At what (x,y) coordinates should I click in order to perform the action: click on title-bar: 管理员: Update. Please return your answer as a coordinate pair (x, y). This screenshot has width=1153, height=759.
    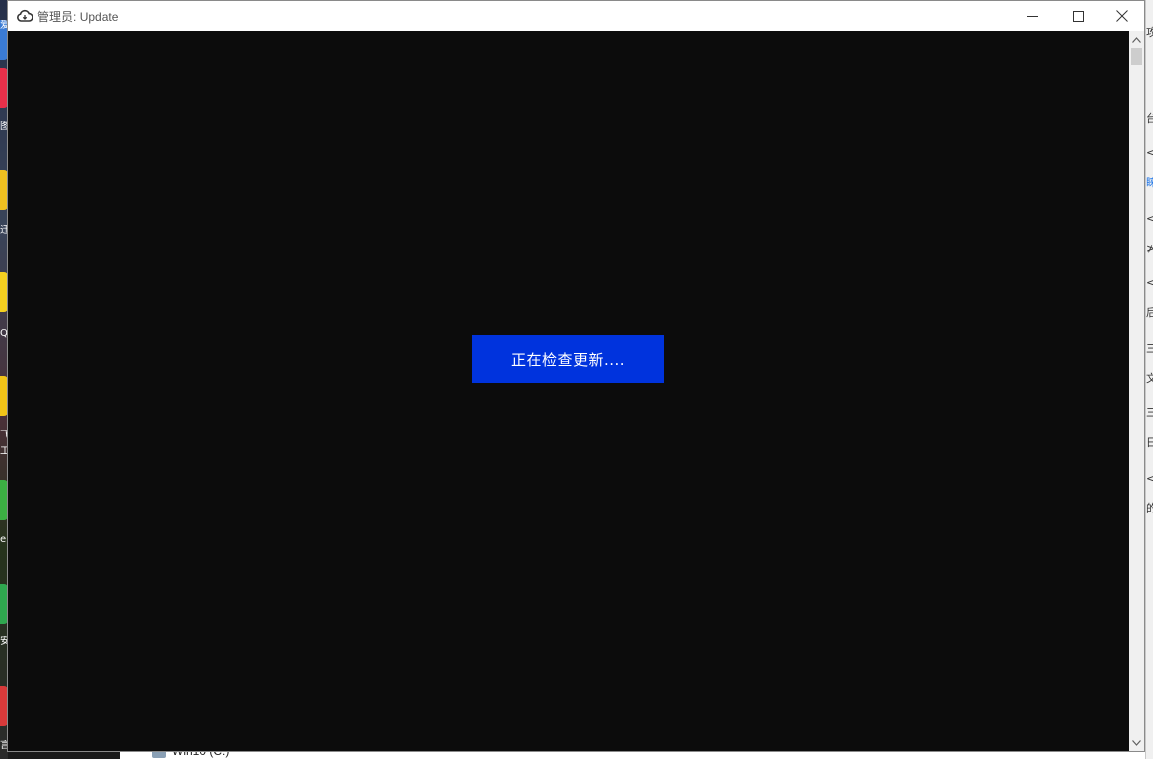
    Looking at the image, I should click on (576, 16).